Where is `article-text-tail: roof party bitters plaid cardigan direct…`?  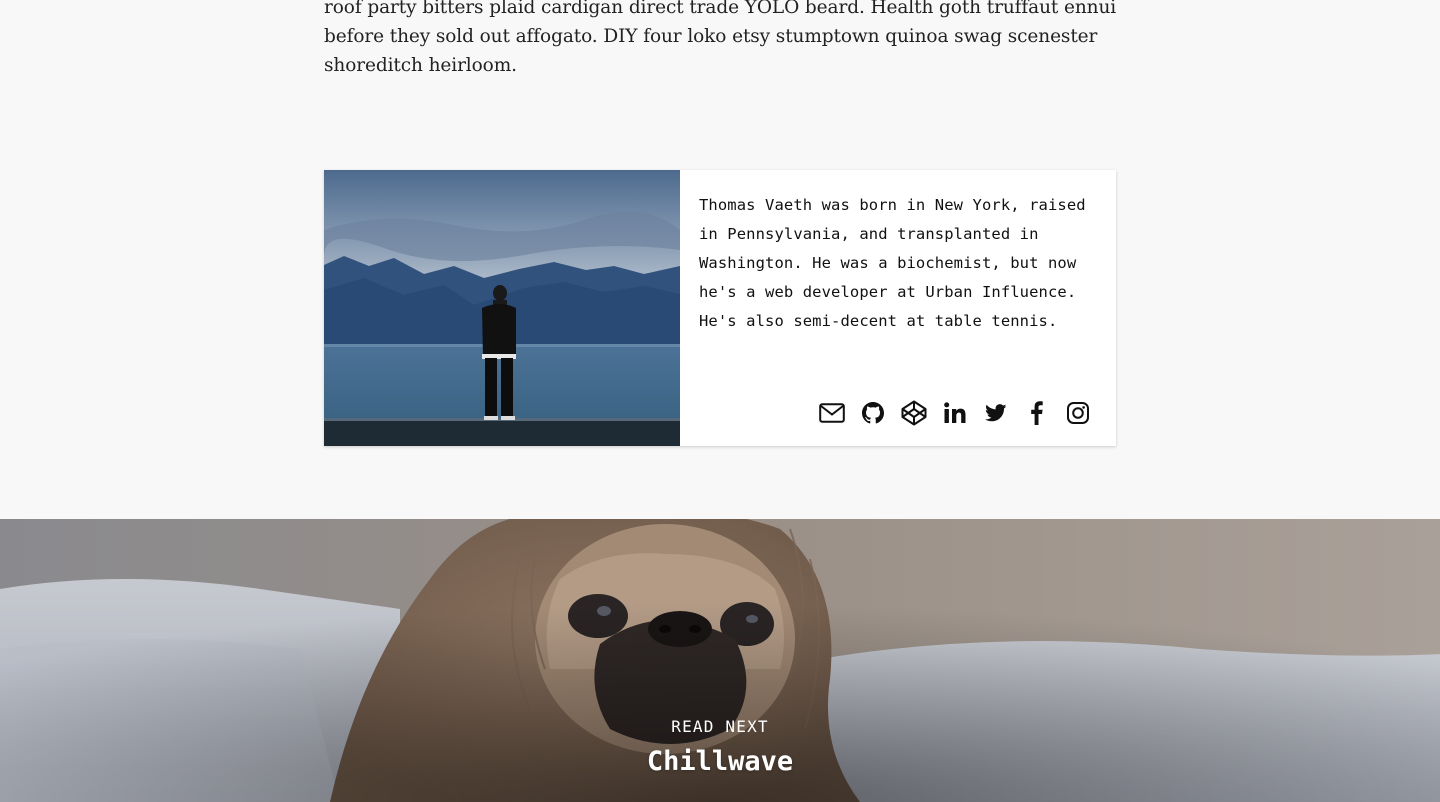 article-text-tail: roof party bitters plaid cardigan direct… is located at coordinates (720, 38).